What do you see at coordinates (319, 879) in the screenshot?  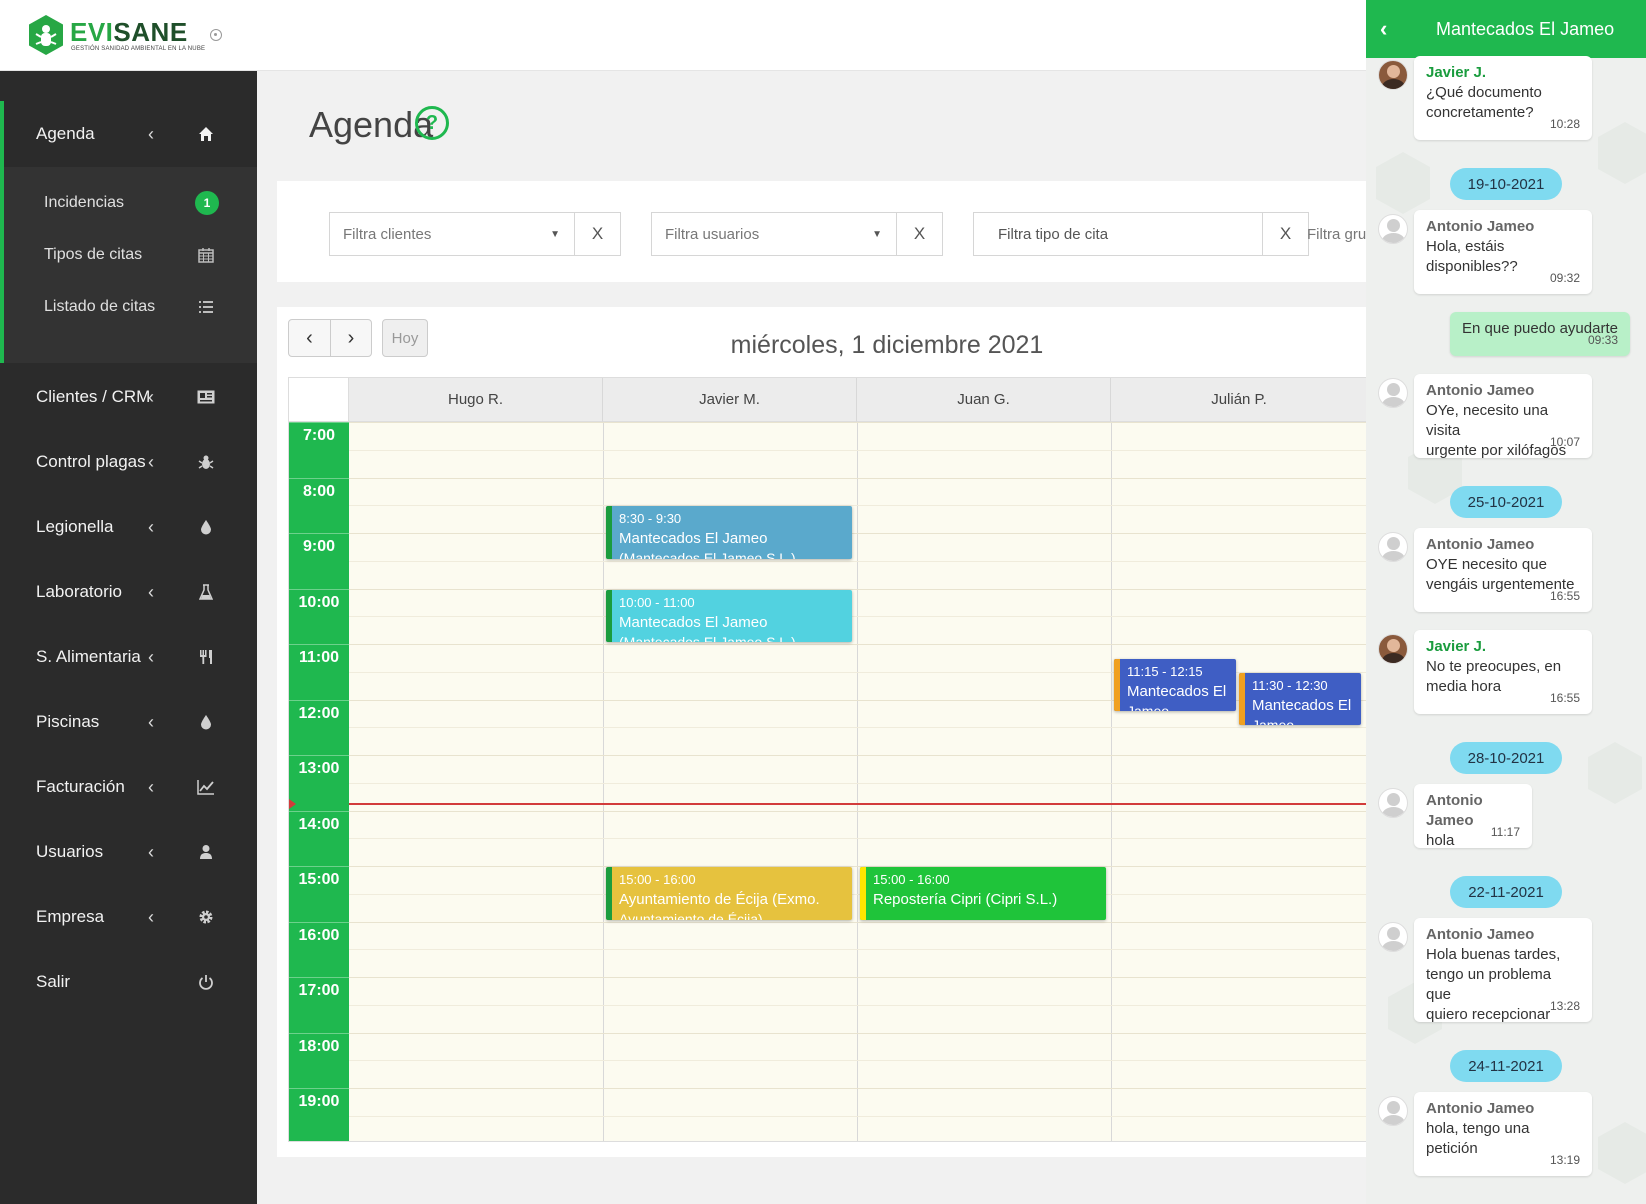 I see `hour-label: 15:00` at bounding box center [319, 879].